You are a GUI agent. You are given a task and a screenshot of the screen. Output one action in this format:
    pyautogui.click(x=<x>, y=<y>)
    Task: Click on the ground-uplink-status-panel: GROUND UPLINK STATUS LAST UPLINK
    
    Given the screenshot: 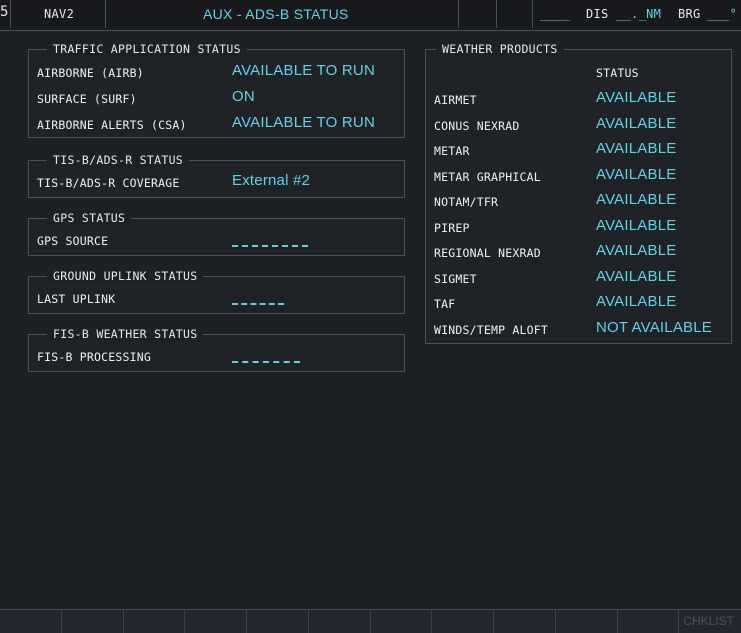 What is the action you would take?
    pyautogui.click(x=216, y=291)
    